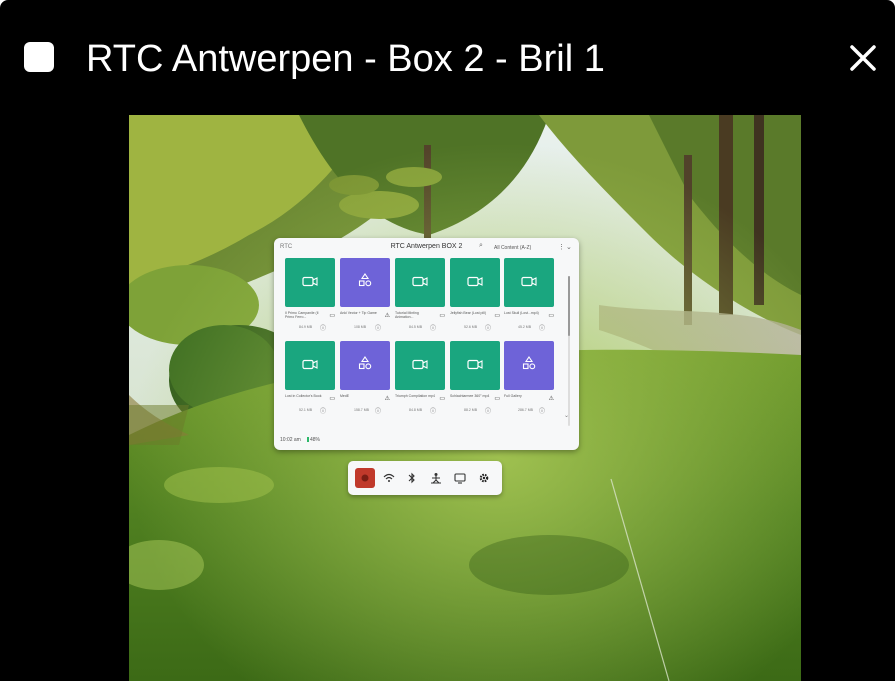 The image size is (895, 681). Describe the element at coordinates (471, 327) in the screenshot. I see `tile-size: 52.6 MB` at that location.